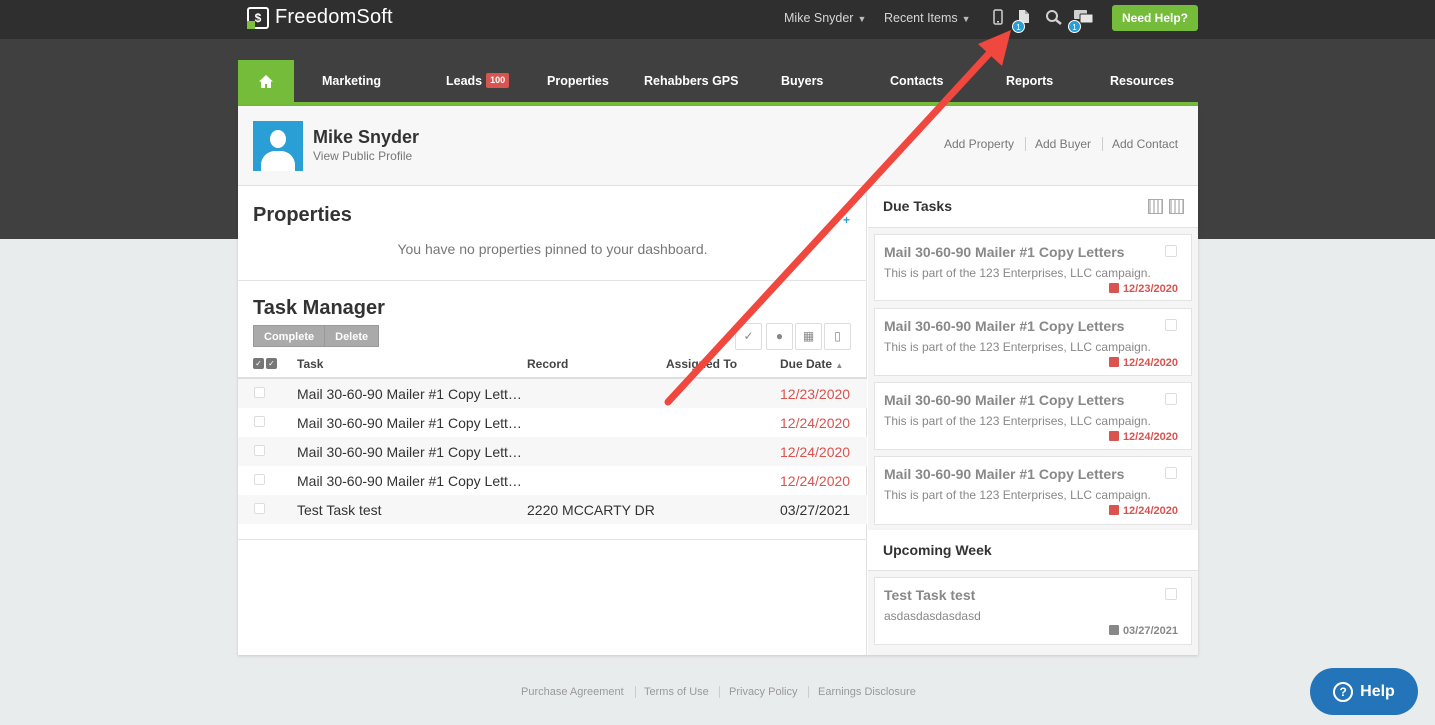 The image size is (1435, 725). What do you see at coordinates (464, 81) in the screenshot?
I see `nav-label: Leads` at bounding box center [464, 81].